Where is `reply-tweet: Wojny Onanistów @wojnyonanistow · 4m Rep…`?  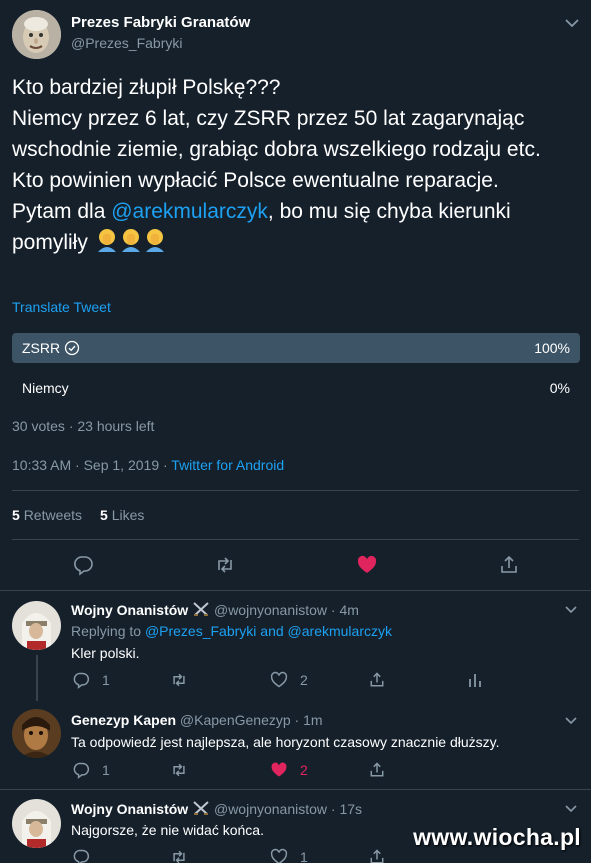 reply-tweet: Wojny Onanistów @wojnyonanistow · 4m Rep… is located at coordinates (295, 646).